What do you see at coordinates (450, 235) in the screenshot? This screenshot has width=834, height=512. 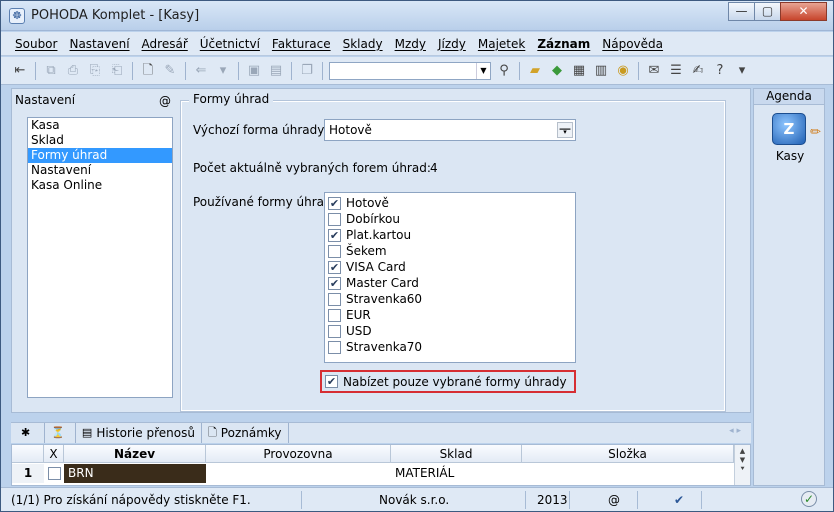 I see `payment-option: ✔ Plat.kartou` at bounding box center [450, 235].